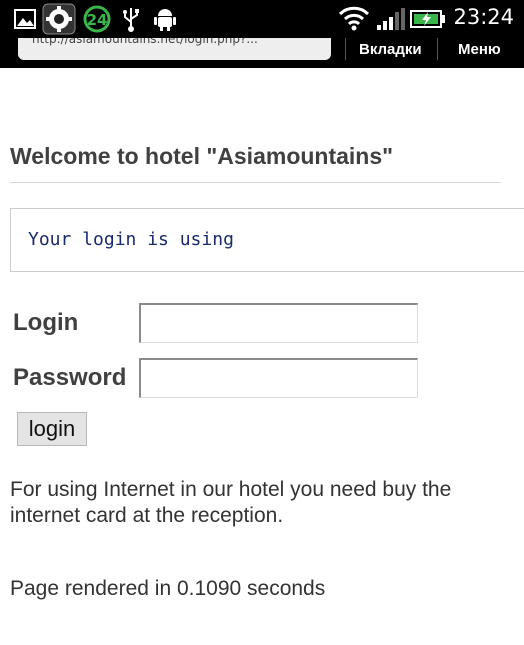  What do you see at coordinates (165, 20) in the screenshot?
I see `android-debug-icon` at bounding box center [165, 20].